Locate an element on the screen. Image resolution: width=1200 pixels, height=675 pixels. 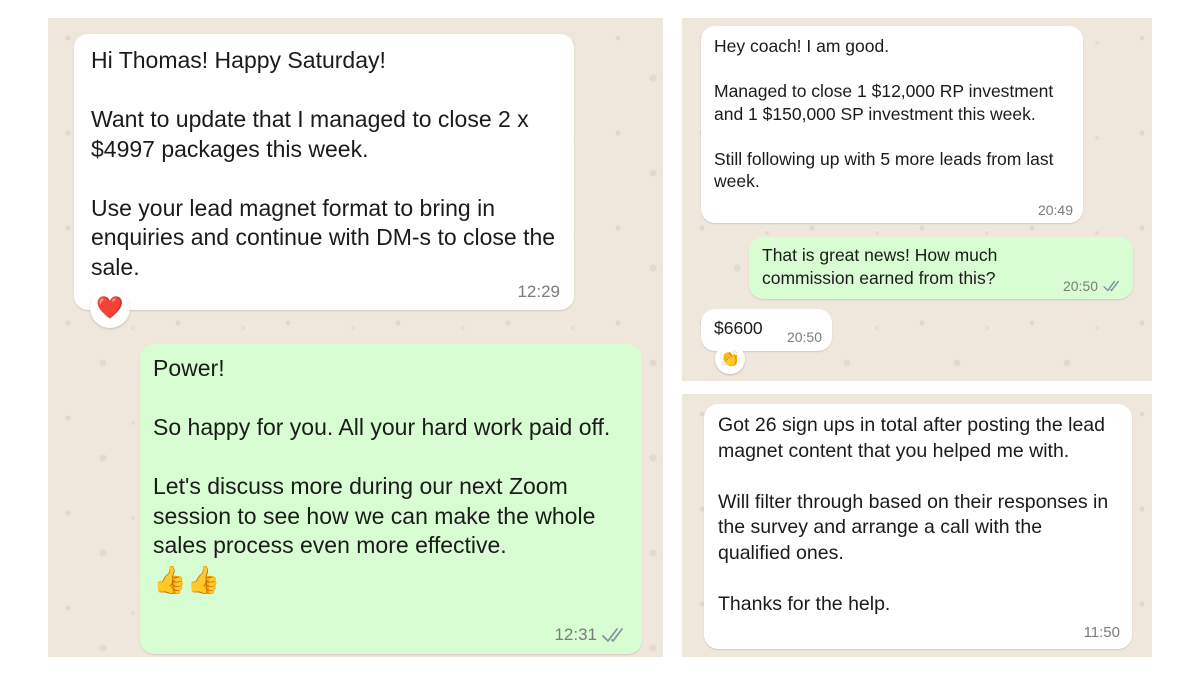
message-time: 12:29 is located at coordinates (538, 291).